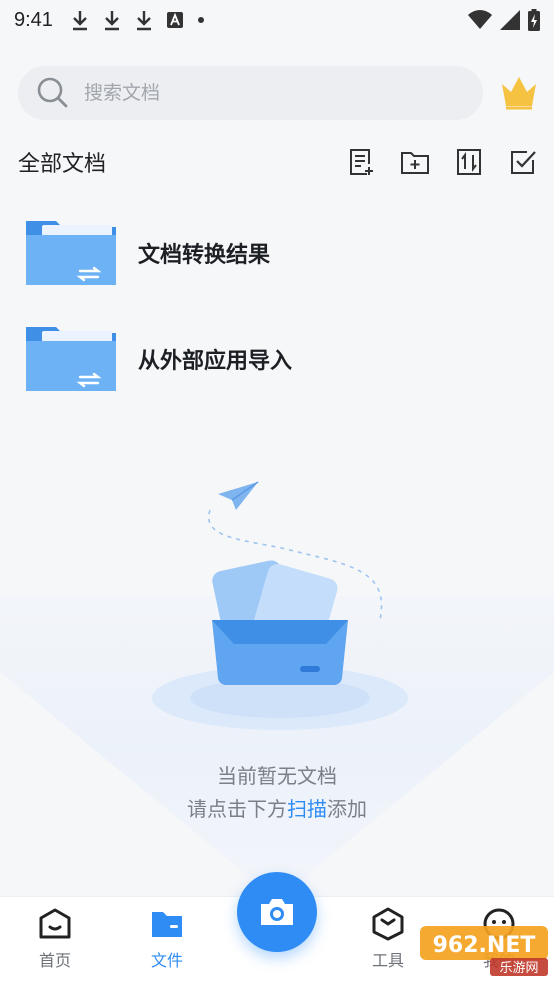 This screenshot has width=554, height=984. Describe the element at coordinates (264, 93) in the screenshot. I see `search-input` at that location.